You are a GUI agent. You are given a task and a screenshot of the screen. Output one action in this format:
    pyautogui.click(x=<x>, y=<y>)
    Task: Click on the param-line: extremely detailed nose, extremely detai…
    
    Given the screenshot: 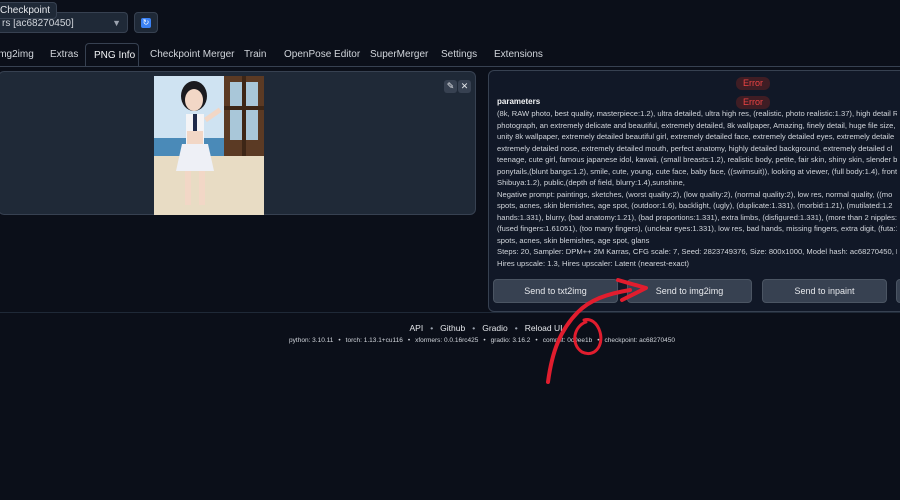 What is the action you would take?
    pyautogui.click(x=695, y=148)
    